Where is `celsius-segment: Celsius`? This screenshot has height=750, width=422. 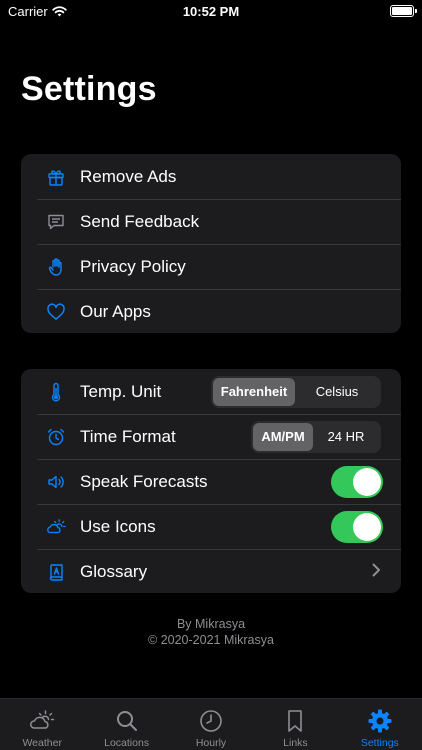
celsius-segment: Celsius is located at coordinates (337, 392).